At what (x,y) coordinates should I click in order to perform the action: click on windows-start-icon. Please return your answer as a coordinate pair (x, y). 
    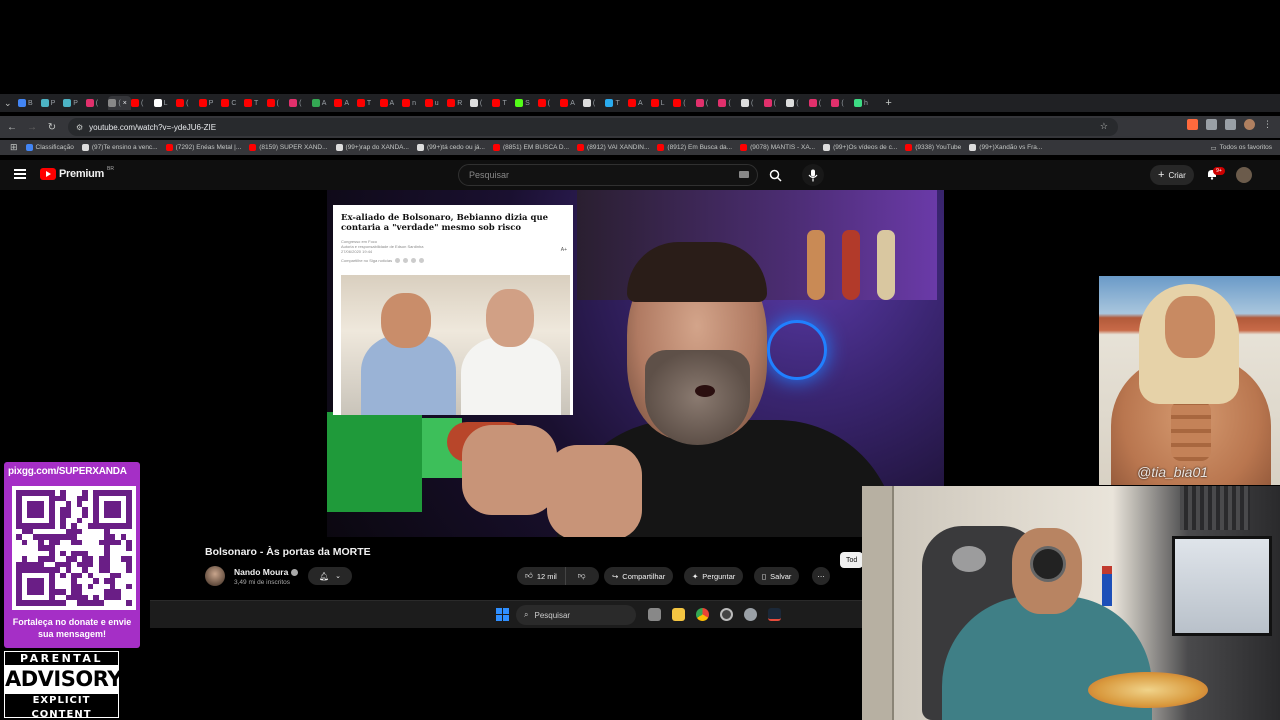
    Looking at the image, I should click on (502, 614).